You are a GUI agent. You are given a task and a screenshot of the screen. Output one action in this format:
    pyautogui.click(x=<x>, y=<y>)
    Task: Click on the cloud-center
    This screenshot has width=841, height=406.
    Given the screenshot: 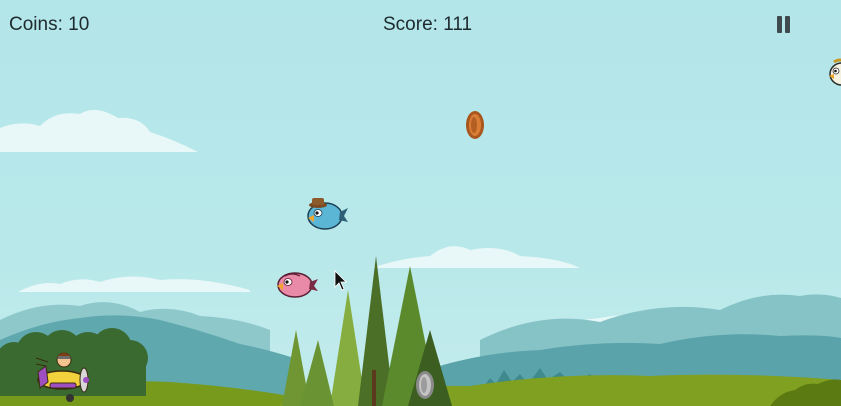 What is the action you would take?
    pyautogui.click(x=476, y=257)
    